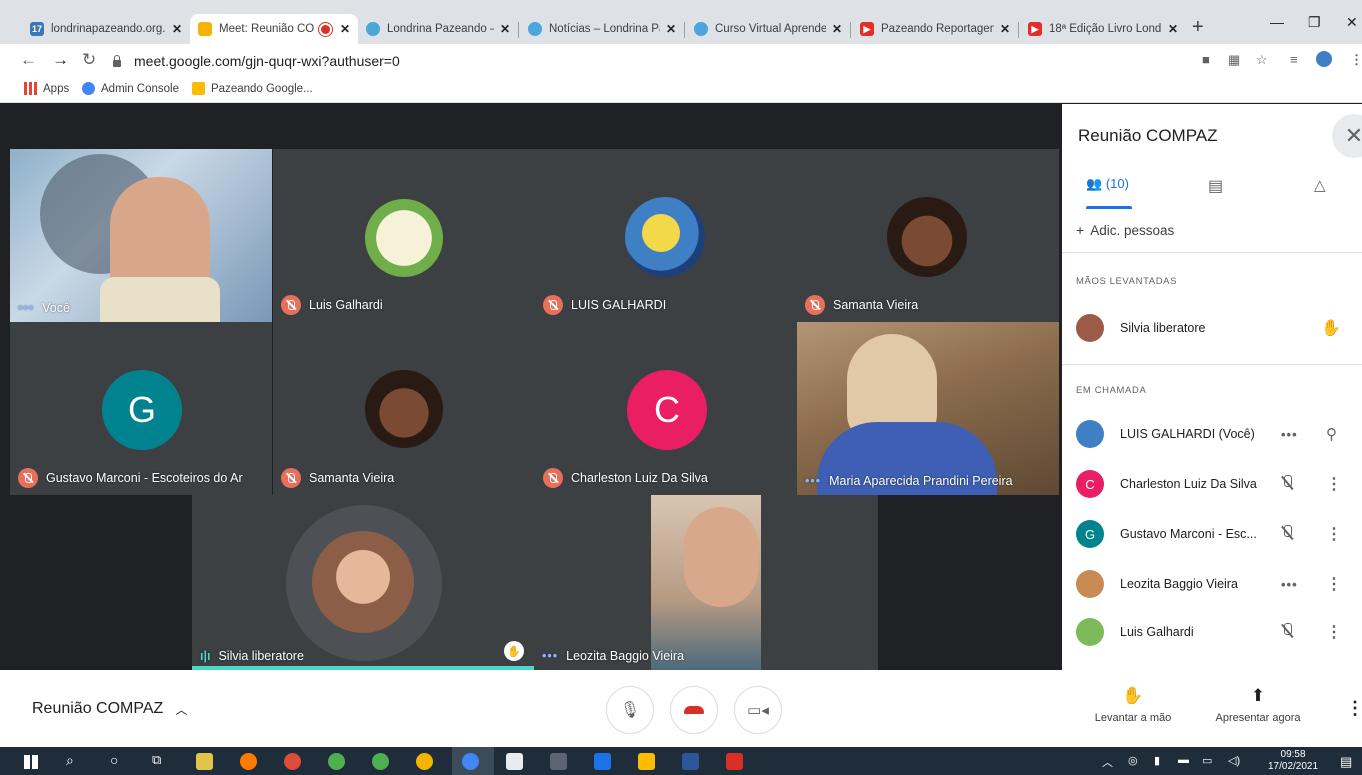 The height and width of the screenshot is (775, 1362). I want to click on minimize-icon: —, so click(1277, 22).